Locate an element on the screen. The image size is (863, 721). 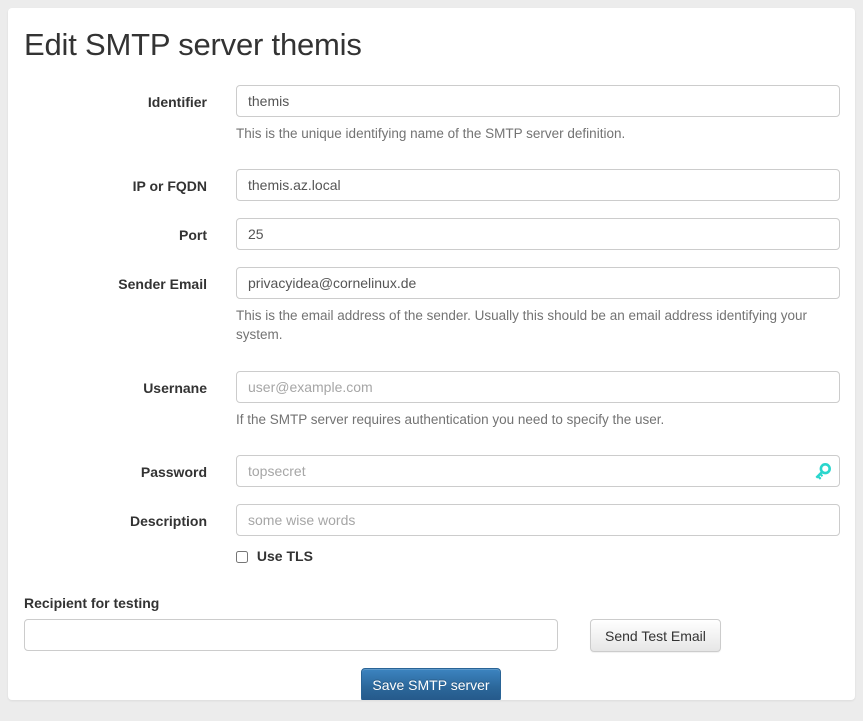
save-smtp-server-button: Save SMTP server is located at coordinates (431, 684).